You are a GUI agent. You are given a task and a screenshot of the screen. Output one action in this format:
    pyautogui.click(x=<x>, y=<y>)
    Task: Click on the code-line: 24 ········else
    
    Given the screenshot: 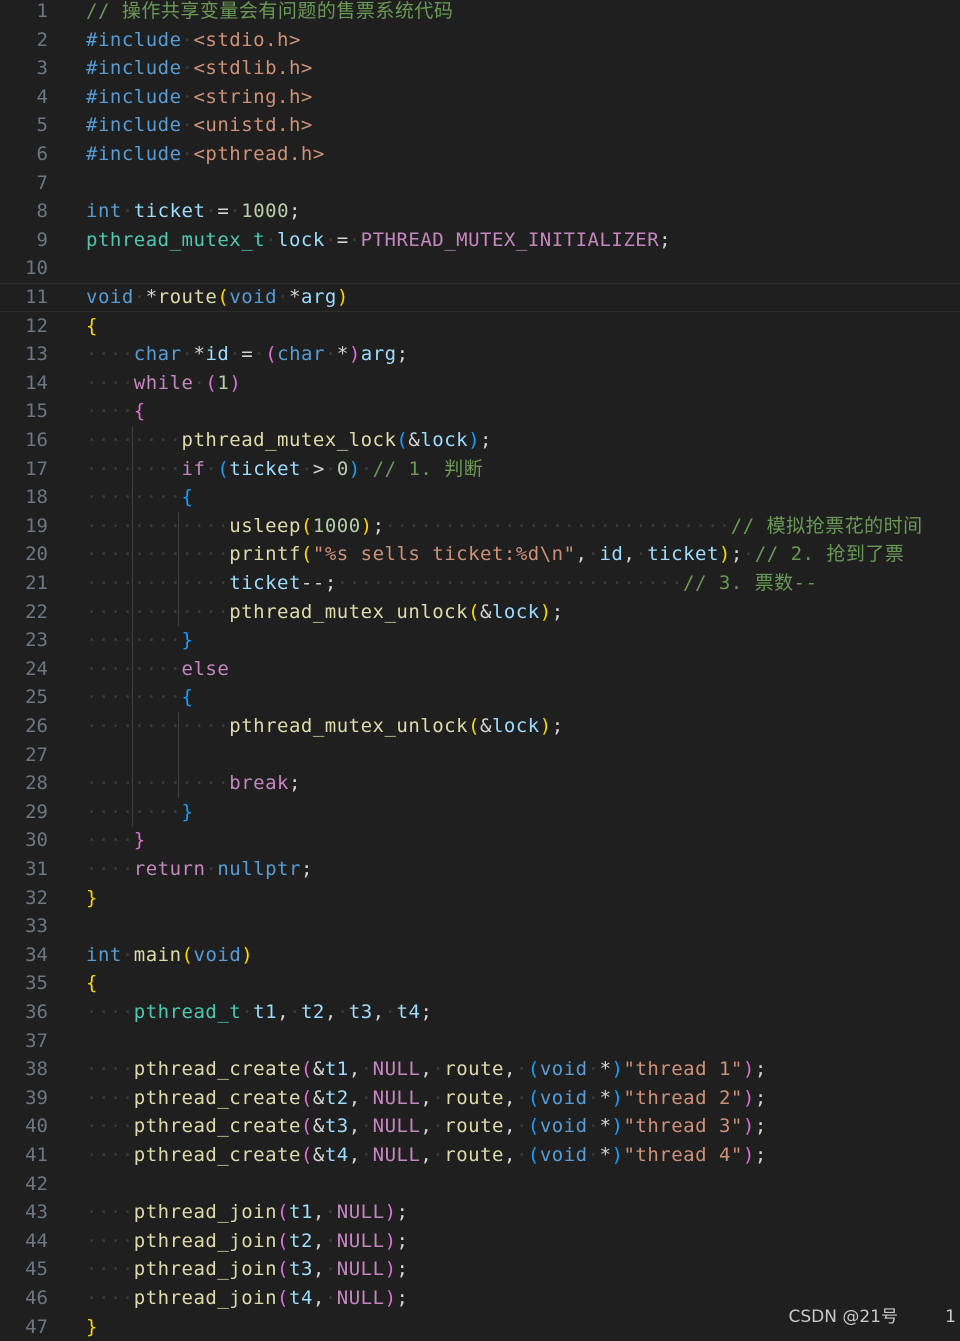 What is the action you would take?
    pyautogui.click(x=480, y=669)
    